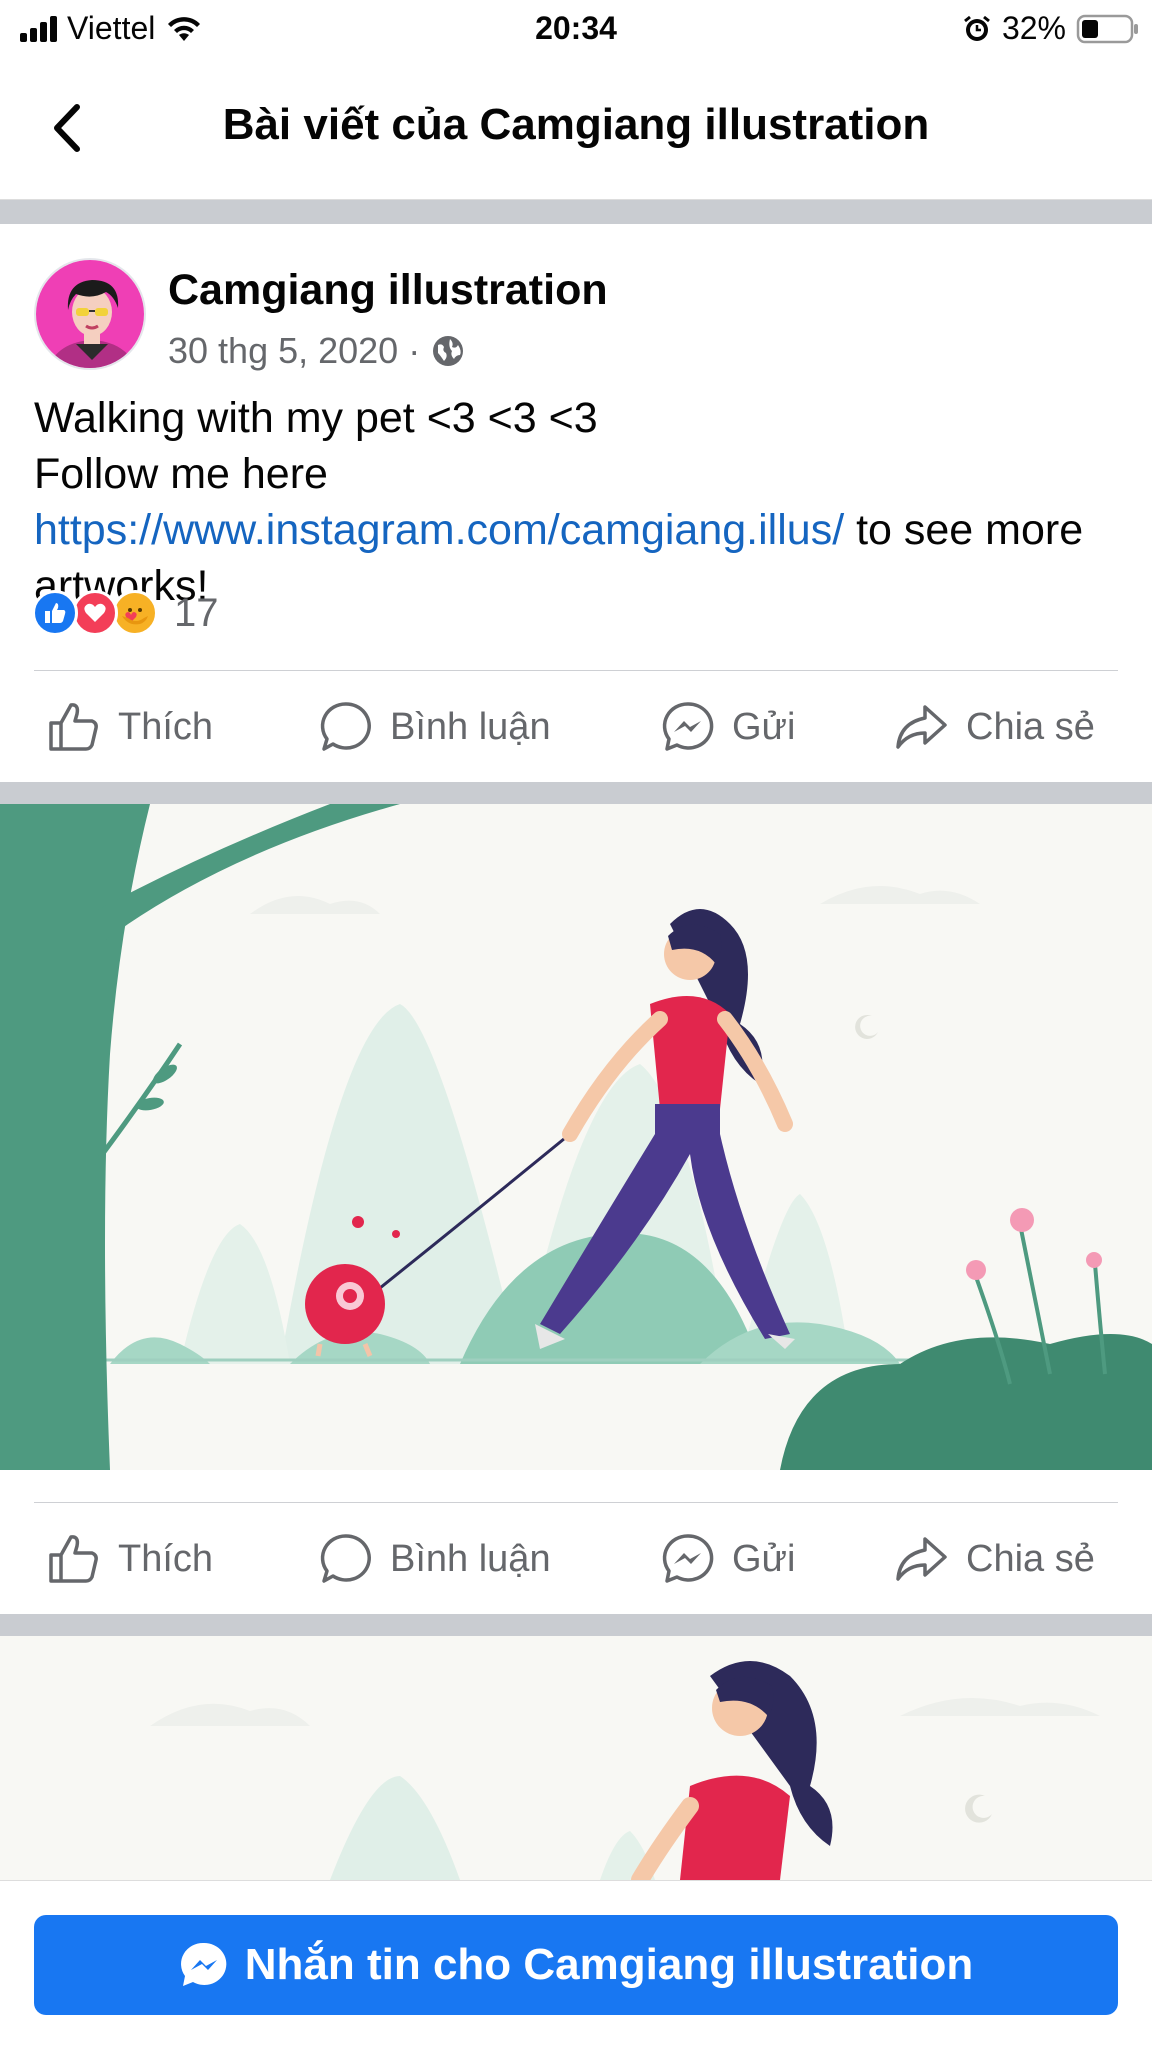 This screenshot has height=2048, width=1152. Describe the element at coordinates (55, 613) in the screenshot. I see `like-reaction-icon` at that location.